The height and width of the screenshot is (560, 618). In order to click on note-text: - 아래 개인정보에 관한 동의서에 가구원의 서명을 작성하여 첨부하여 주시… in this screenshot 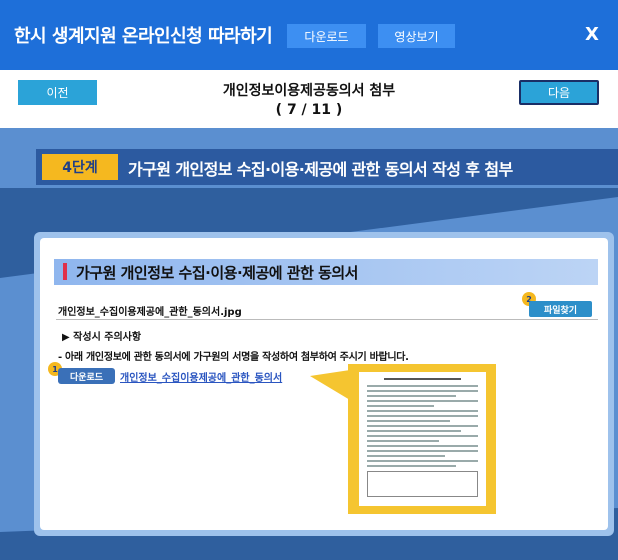, I will do `click(233, 357)`.